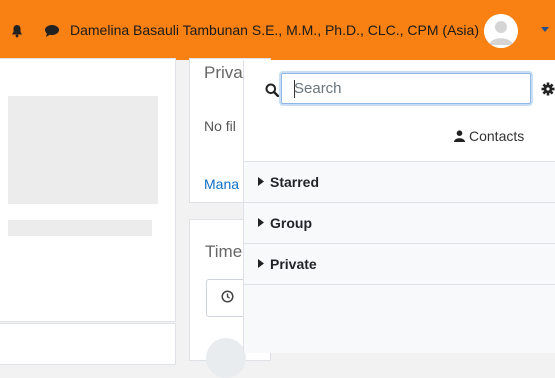 Image resolution: width=555 pixels, height=378 pixels. I want to click on contacts-label: Contacts, so click(497, 136).